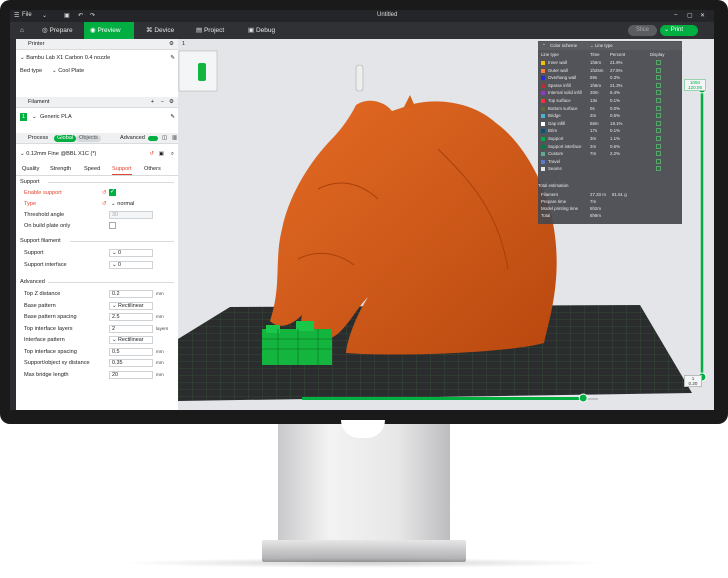 Image resolution: width=728 pixels, height=578 pixels. What do you see at coordinates (131, 294) in the screenshot?
I see `advanced-setting-input: 0.2` at bounding box center [131, 294].